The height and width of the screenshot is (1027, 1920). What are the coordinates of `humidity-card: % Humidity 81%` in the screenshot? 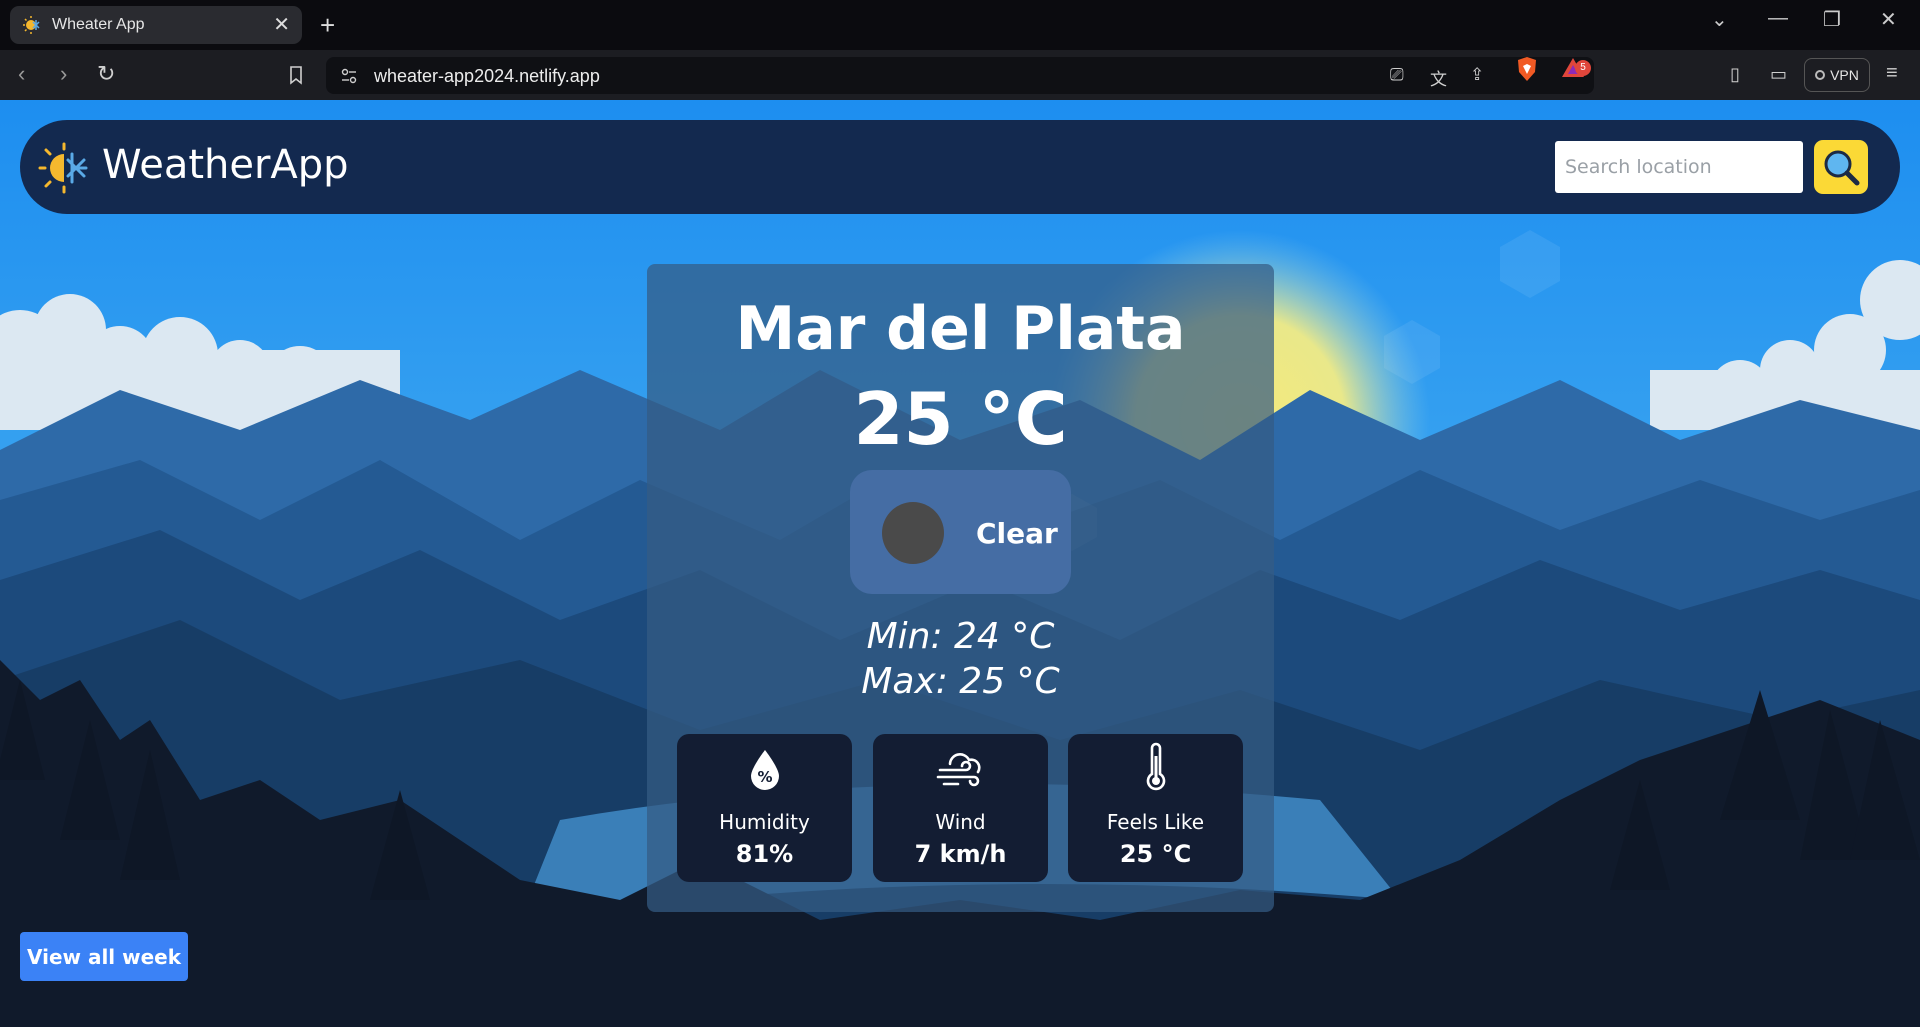 It's located at (764, 808).